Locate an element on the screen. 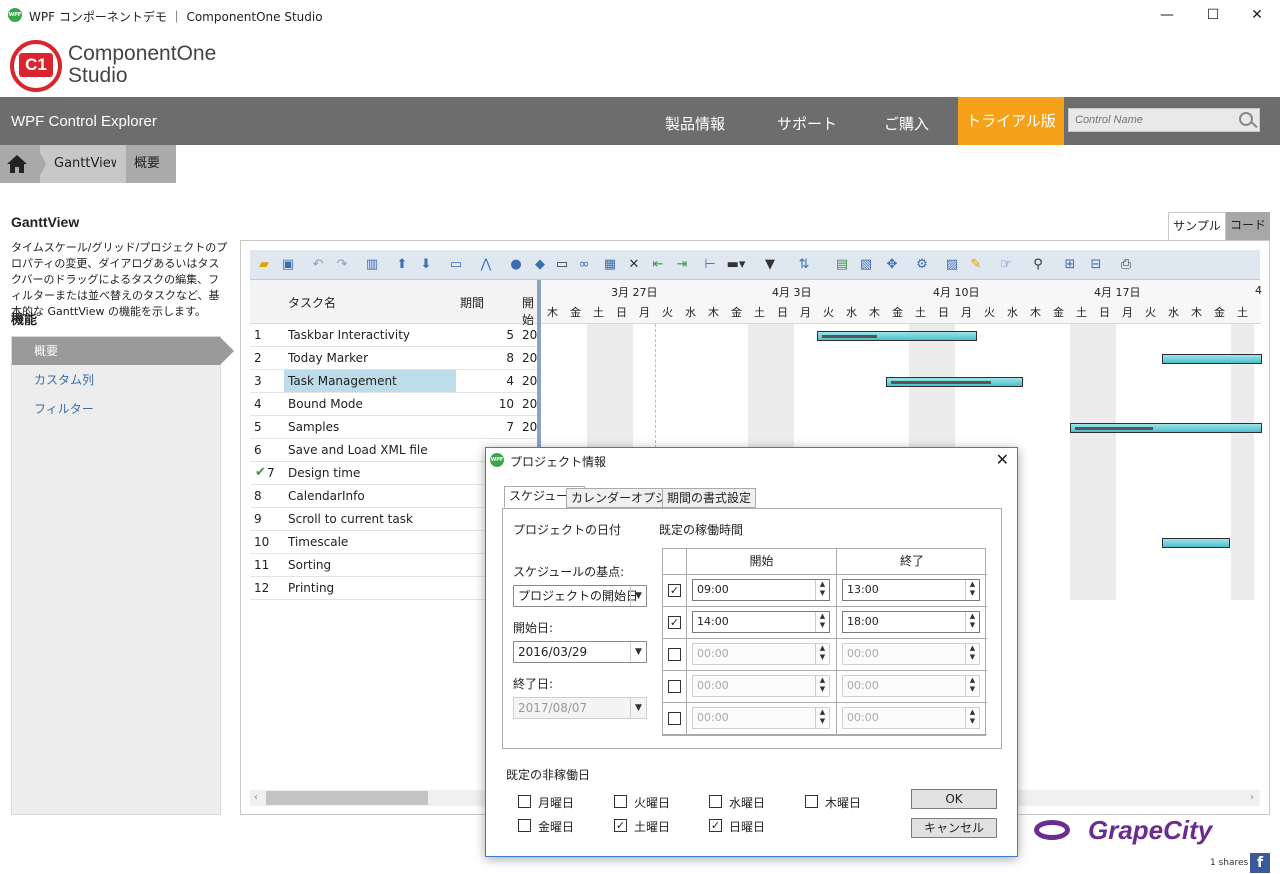 The width and height of the screenshot is (1280, 874). thursday-checkbox is located at coordinates (811, 801).